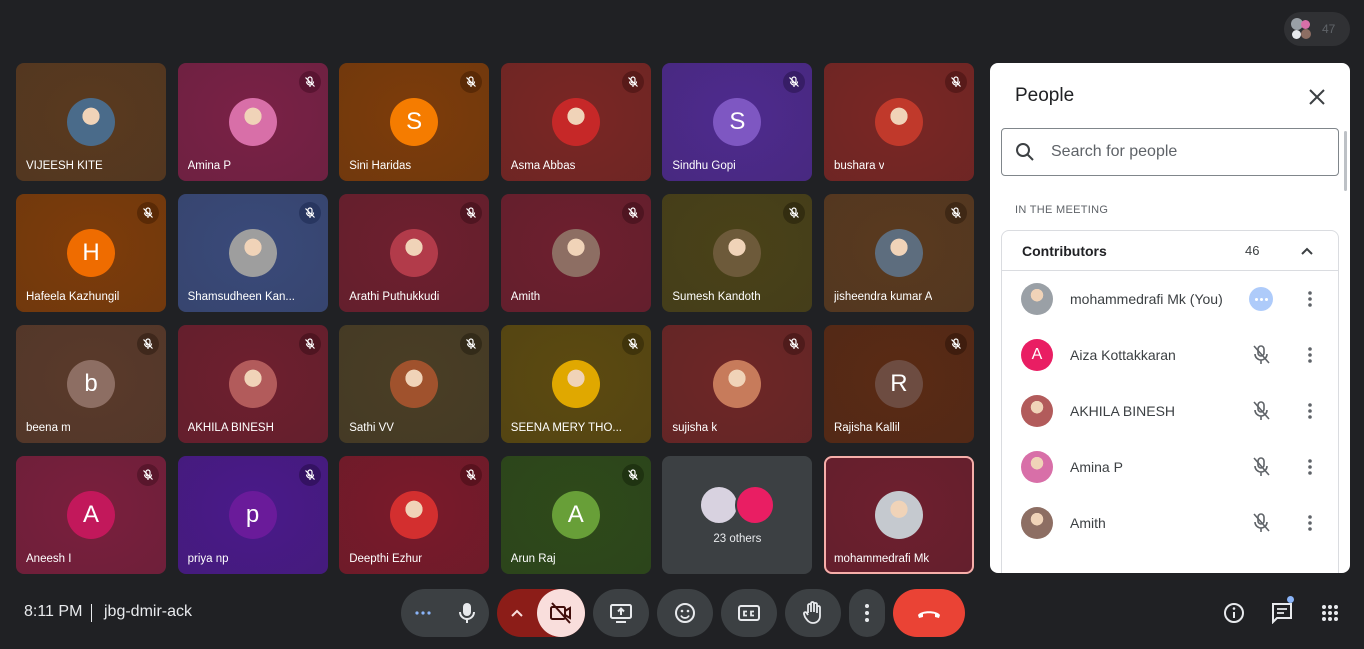 This screenshot has height=649, width=1364. I want to click on participant-tile: sujisha k, so click(737, 384).